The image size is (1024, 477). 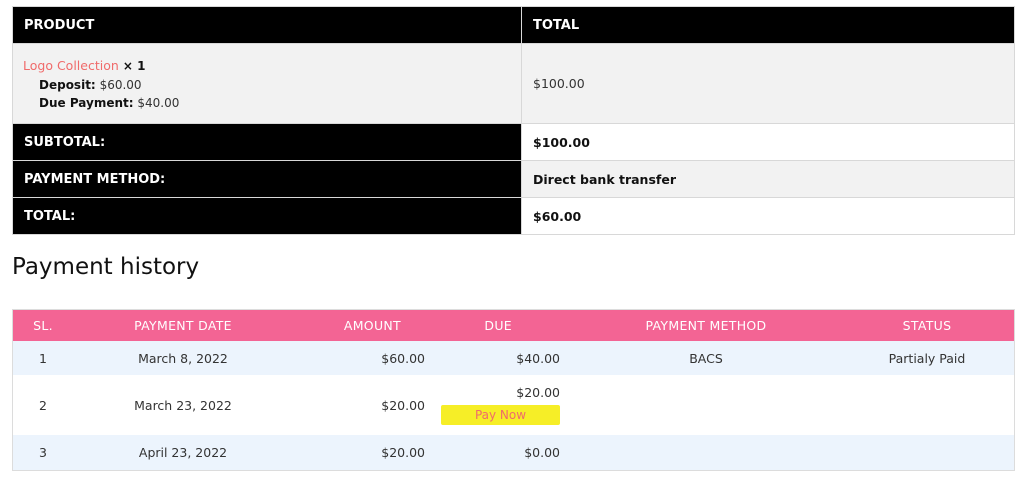 What do you see at coordinates (267, 25) in the screenshot?
I see `product-column-header: PRODUCT` at bounding box center [267, 25].